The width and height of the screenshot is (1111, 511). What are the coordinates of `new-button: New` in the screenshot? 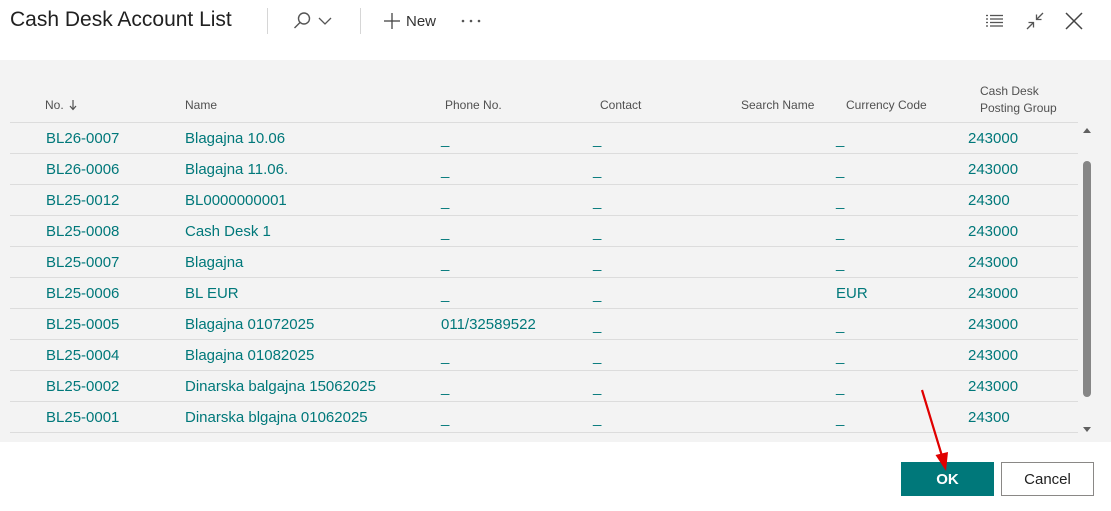 It's located at (409, 21).